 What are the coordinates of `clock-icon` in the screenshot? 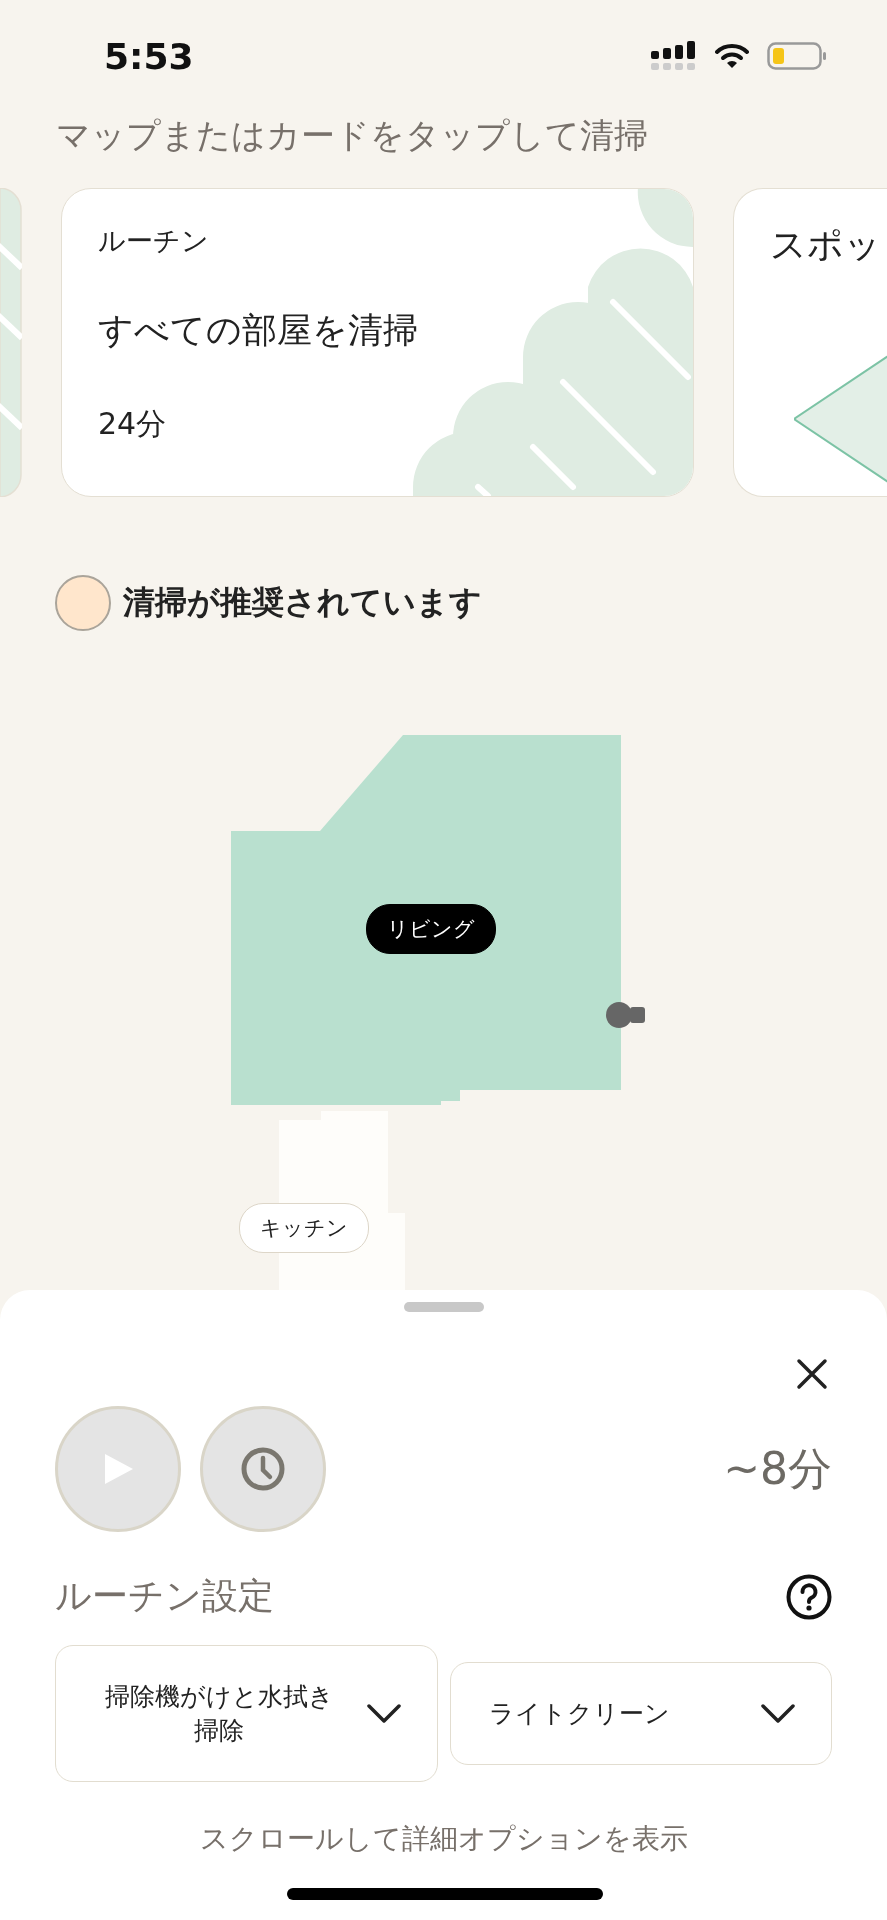 It's located at (263, 1469).